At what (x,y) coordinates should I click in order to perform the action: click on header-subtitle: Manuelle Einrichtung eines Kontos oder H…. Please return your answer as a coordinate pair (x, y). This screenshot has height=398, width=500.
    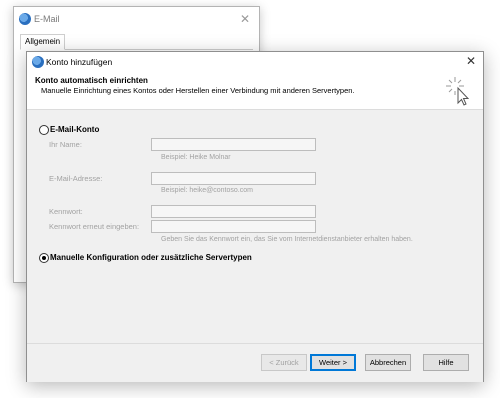
    Looking at the image, I should click on (198, 90).